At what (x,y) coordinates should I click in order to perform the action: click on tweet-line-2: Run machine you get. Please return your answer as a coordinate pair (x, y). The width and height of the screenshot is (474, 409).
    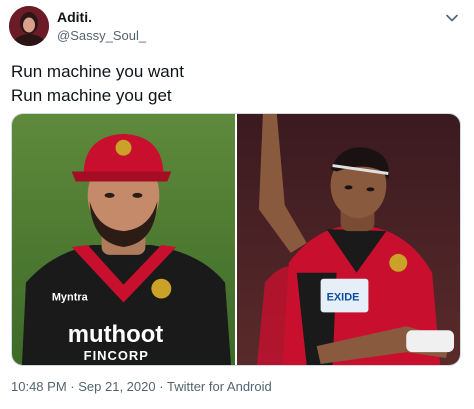
    Looking at the image, I should click on (91, 95).